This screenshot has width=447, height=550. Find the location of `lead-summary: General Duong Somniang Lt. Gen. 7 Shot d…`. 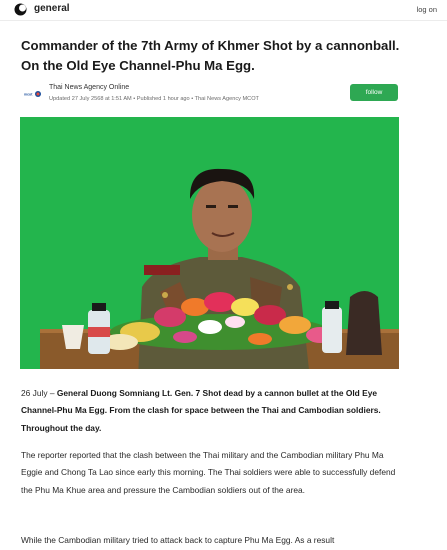

lead-summary: General Duong Somniang Lt. Gen. 7 Shot d… is located at coordinates (201, 410).